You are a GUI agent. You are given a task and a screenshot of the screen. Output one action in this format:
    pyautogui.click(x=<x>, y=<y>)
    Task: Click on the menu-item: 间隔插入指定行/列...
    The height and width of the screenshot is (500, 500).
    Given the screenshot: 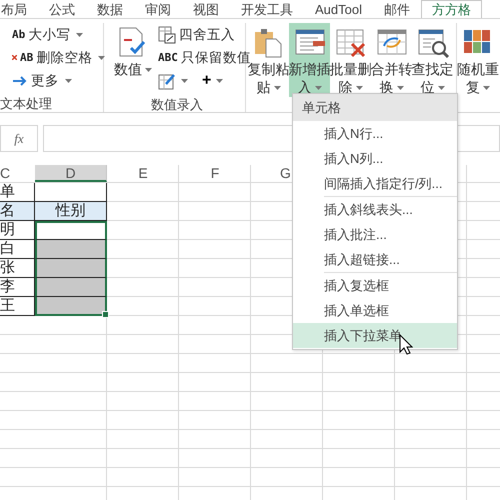 What is the action you would take?
    pyautogui.click(x=375, y=183)
    